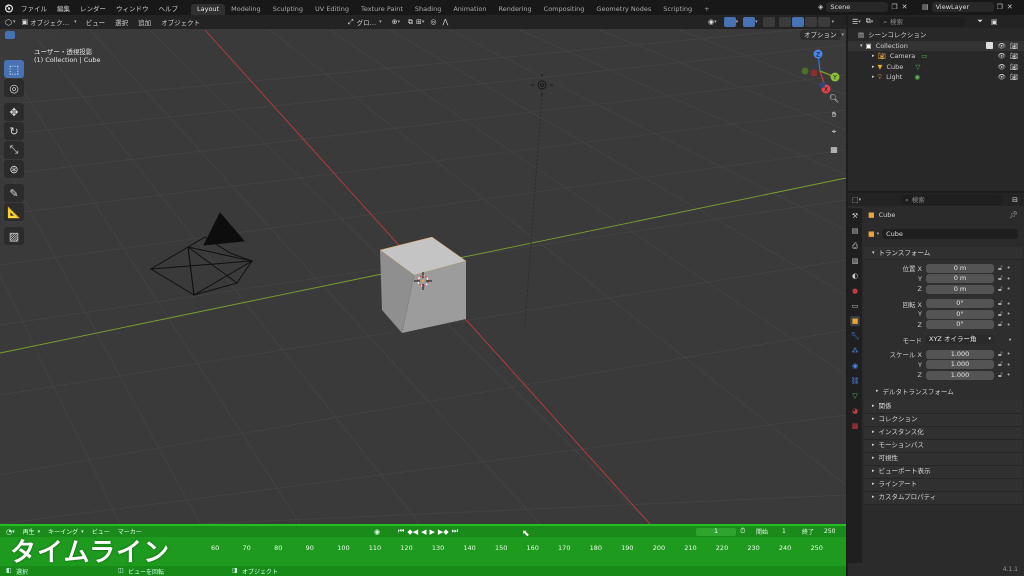  I want to click on outliner-editor-chevron-icon: ▾, so click(859, 22).